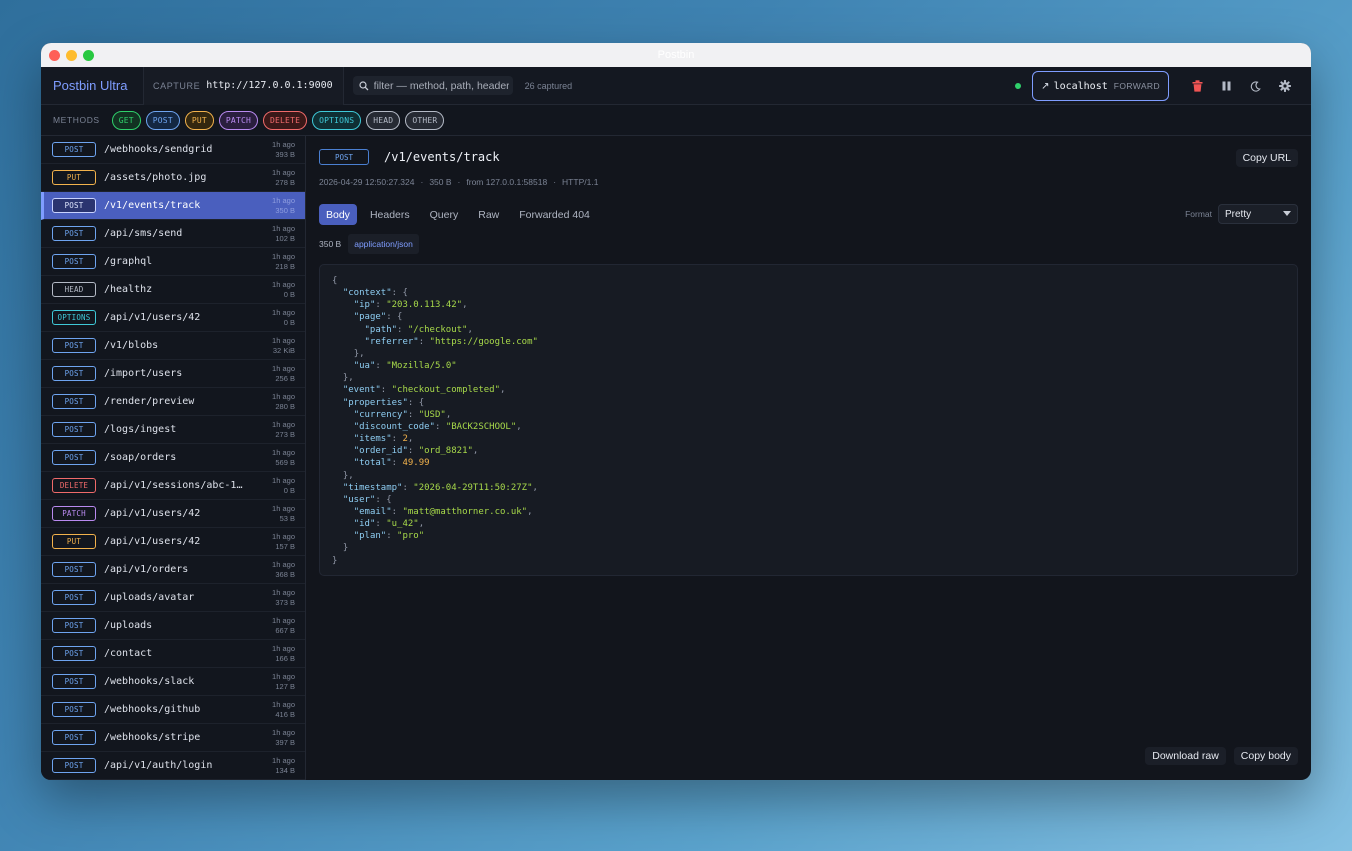 This screenshot has width=1352, height=851. Describe the element at coordinates (1265, 756) in the screenshot. I see `copy-body-button: Copy body` at that location.